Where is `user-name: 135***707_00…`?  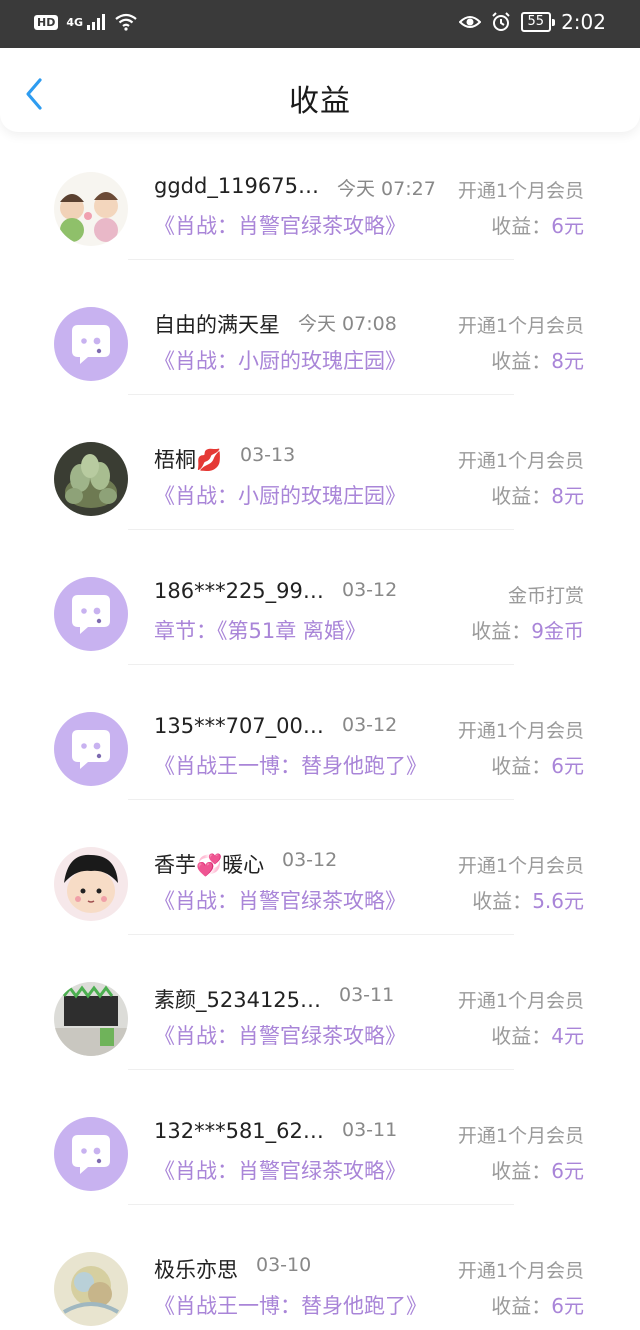
user-name: 135***707_00… is located at coordinates (239, 726).